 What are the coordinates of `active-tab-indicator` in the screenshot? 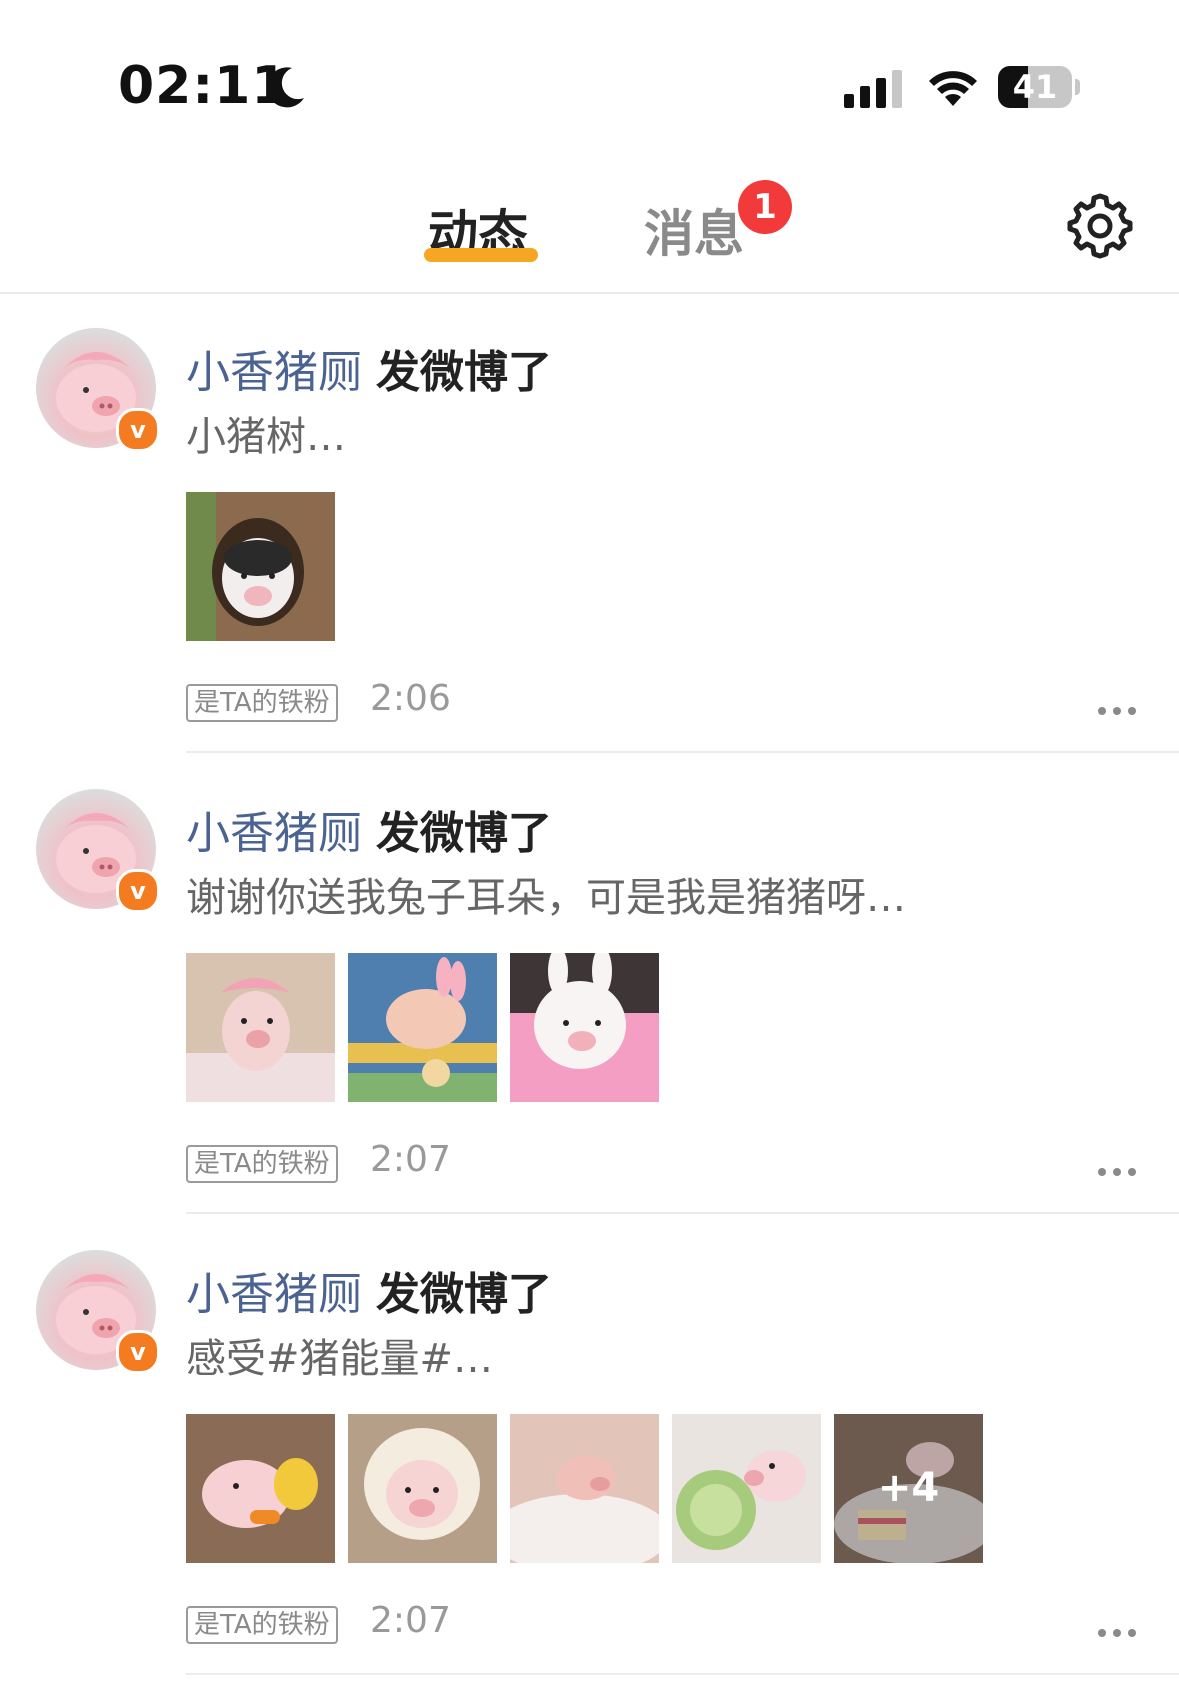 It's located at (481, 255).